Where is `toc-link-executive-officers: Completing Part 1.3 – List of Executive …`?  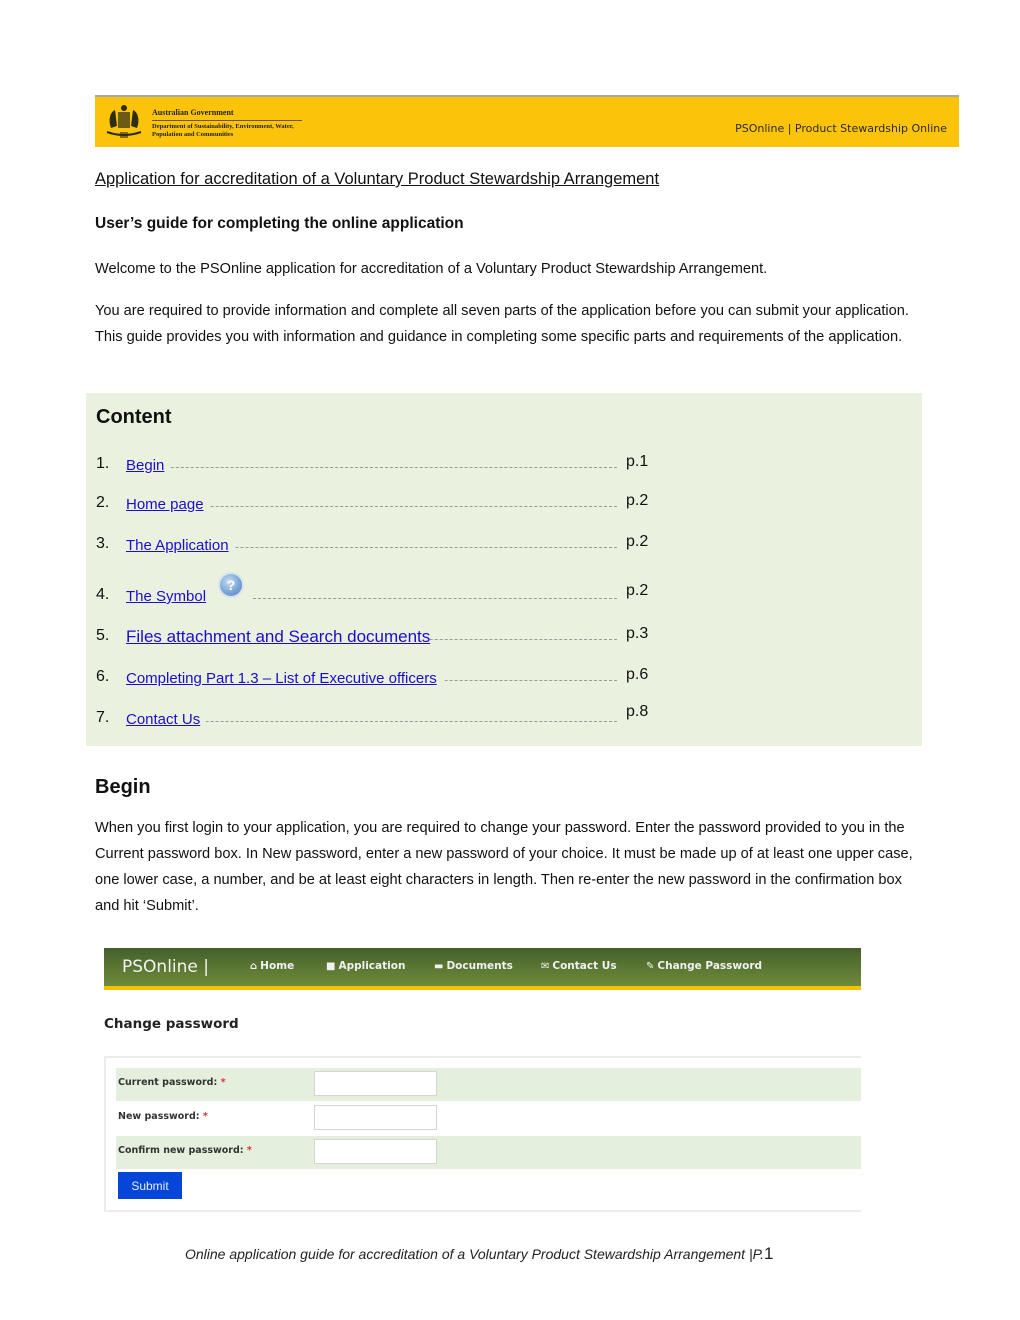
toc-link-executive-officers: Completing Part 1.3 – List of Executive … is located at coordinates (284, 678).